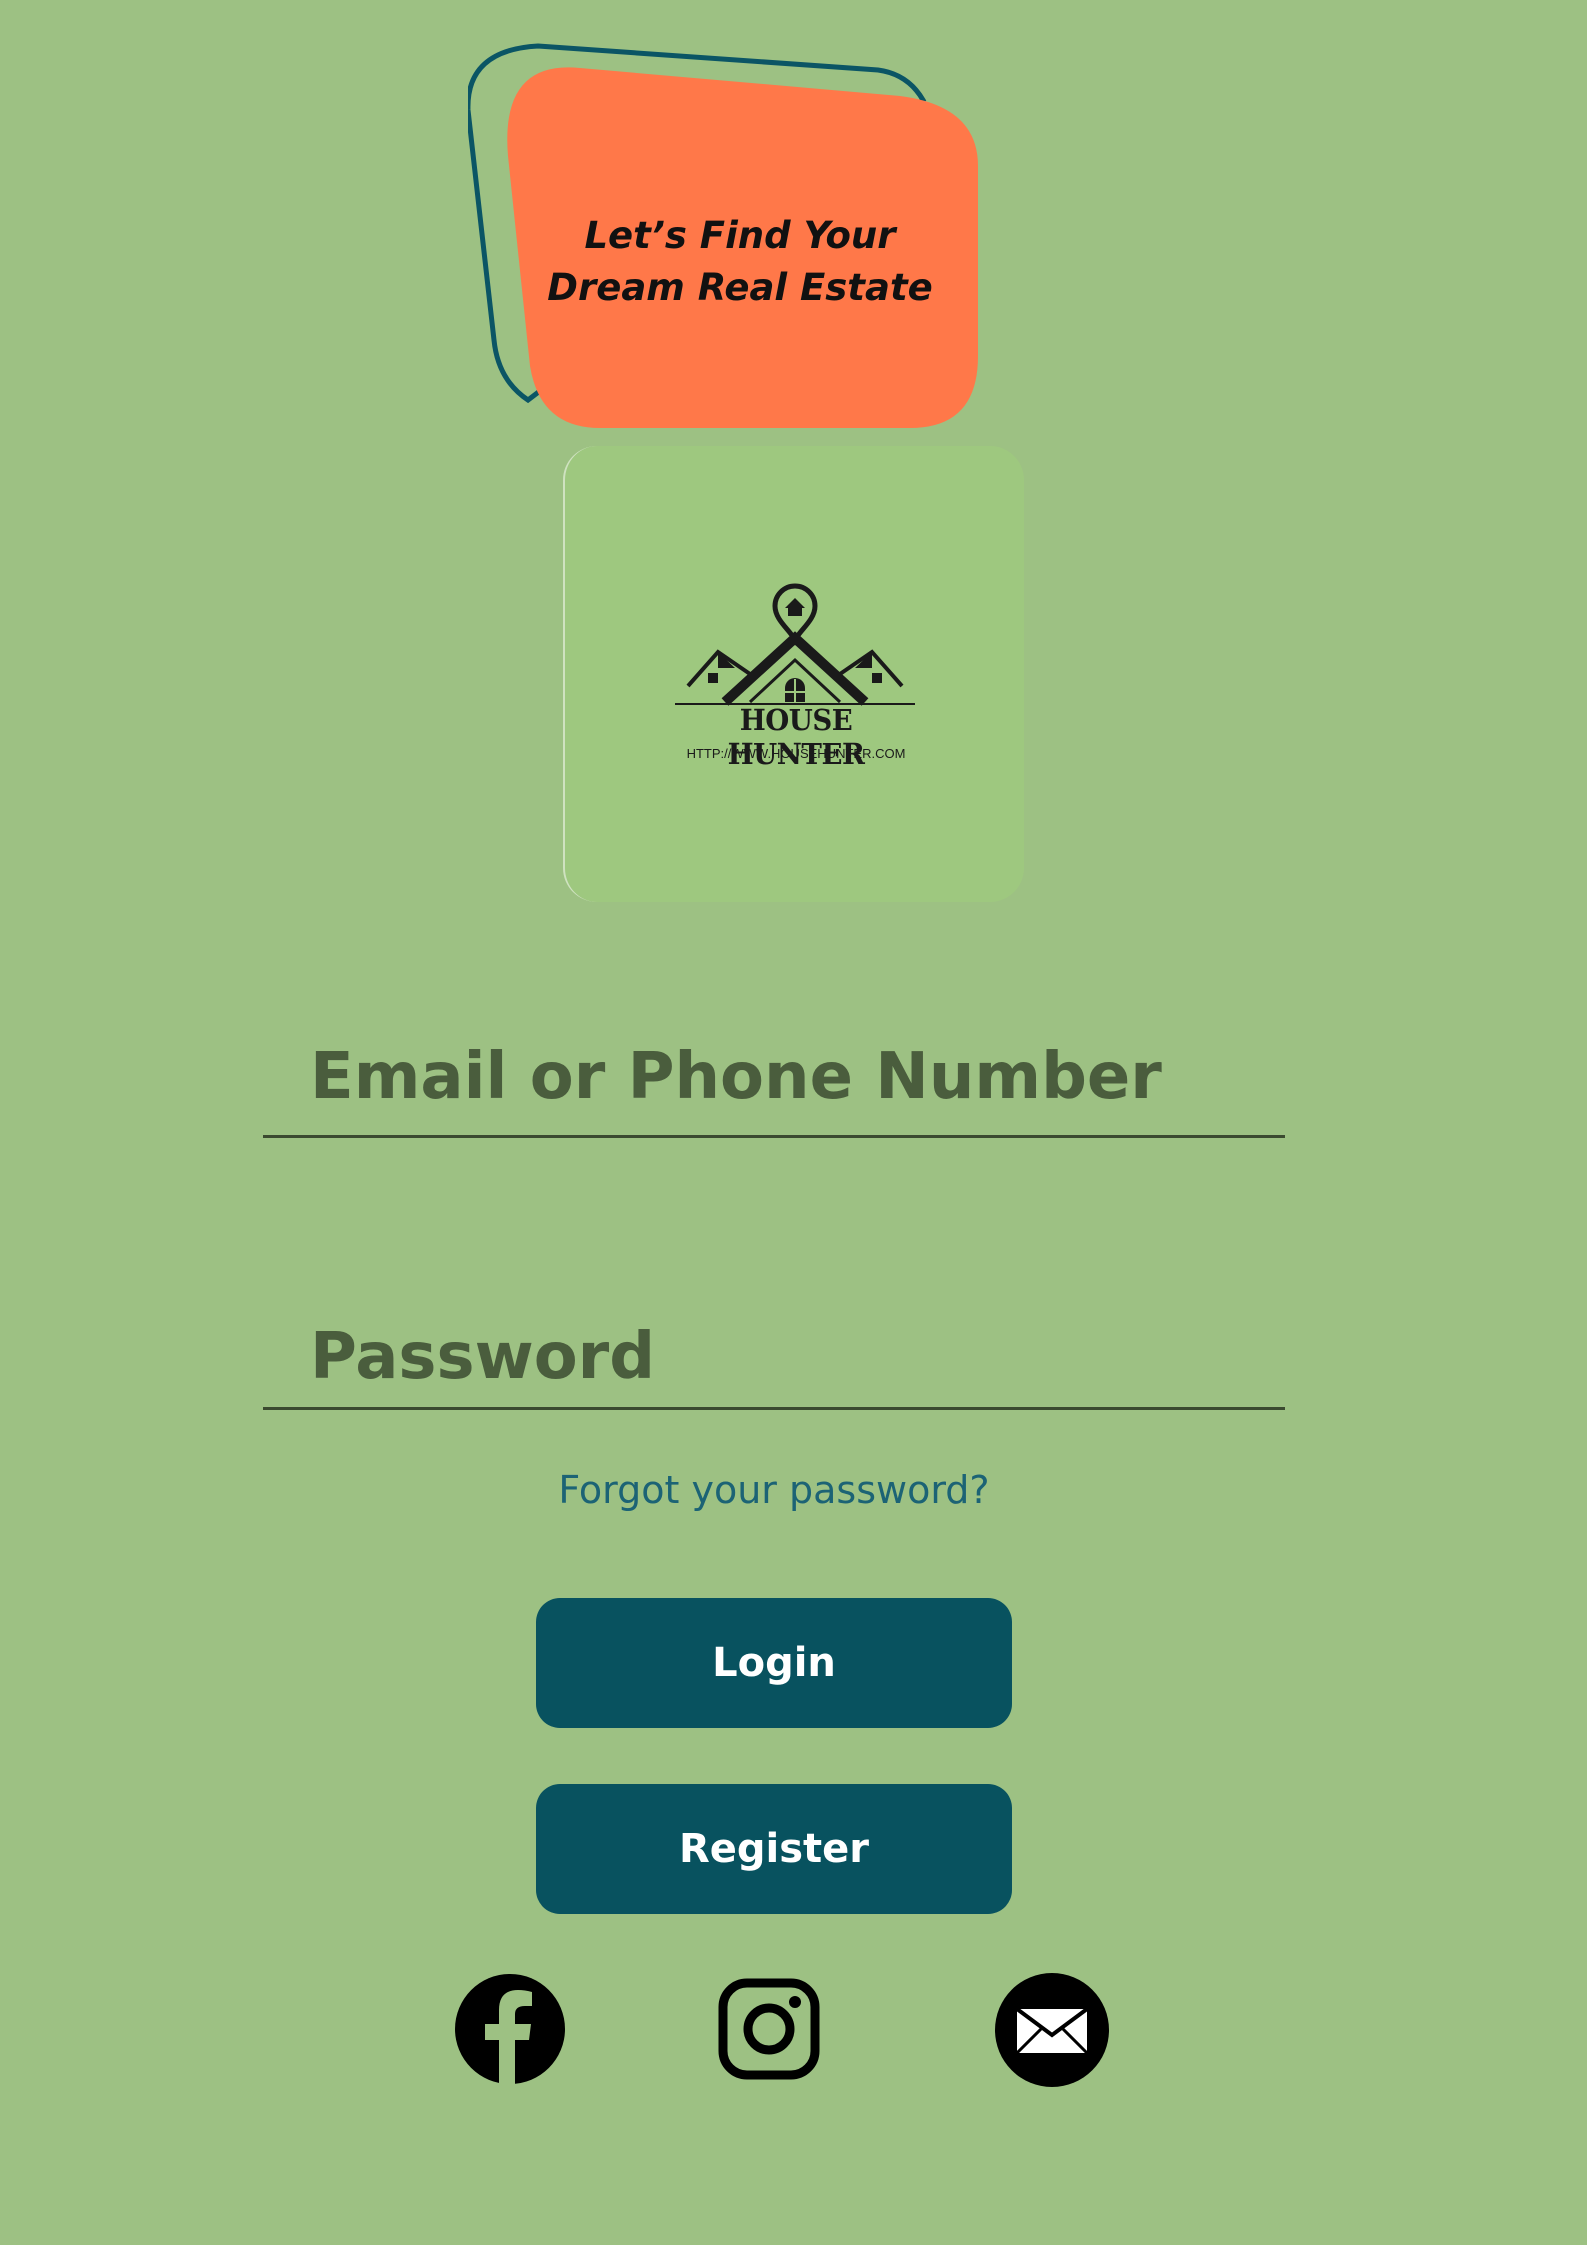 The height and width of the screenshot is (2245, 1587). I want to click on hero-tagline: Let’s Find Your Dream Real Estate, so click(740, 262).